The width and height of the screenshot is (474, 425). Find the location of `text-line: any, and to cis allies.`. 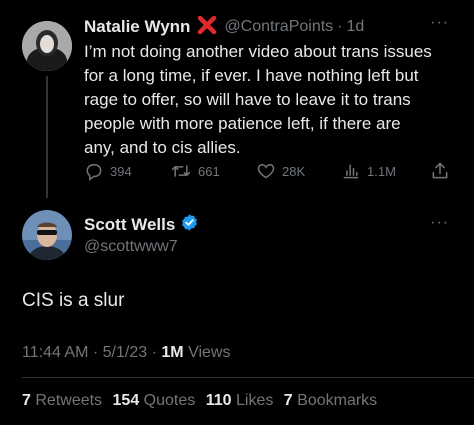

text-line: any, and to cis allies. is located at coordinates (162, 147).